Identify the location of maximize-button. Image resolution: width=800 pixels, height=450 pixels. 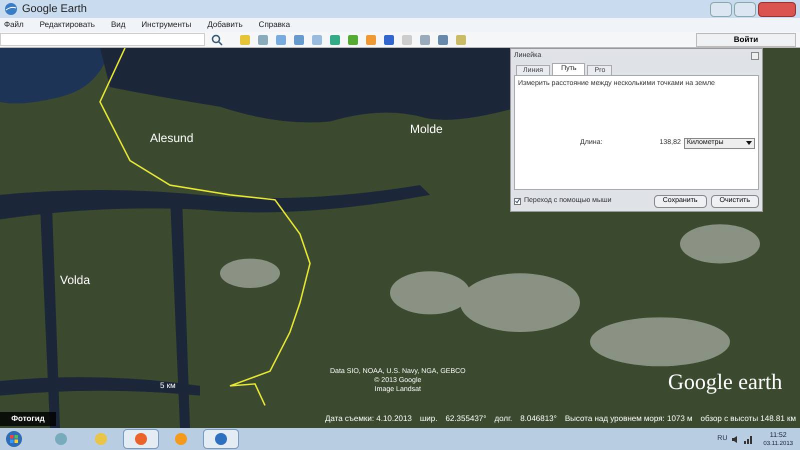
(745, 9).